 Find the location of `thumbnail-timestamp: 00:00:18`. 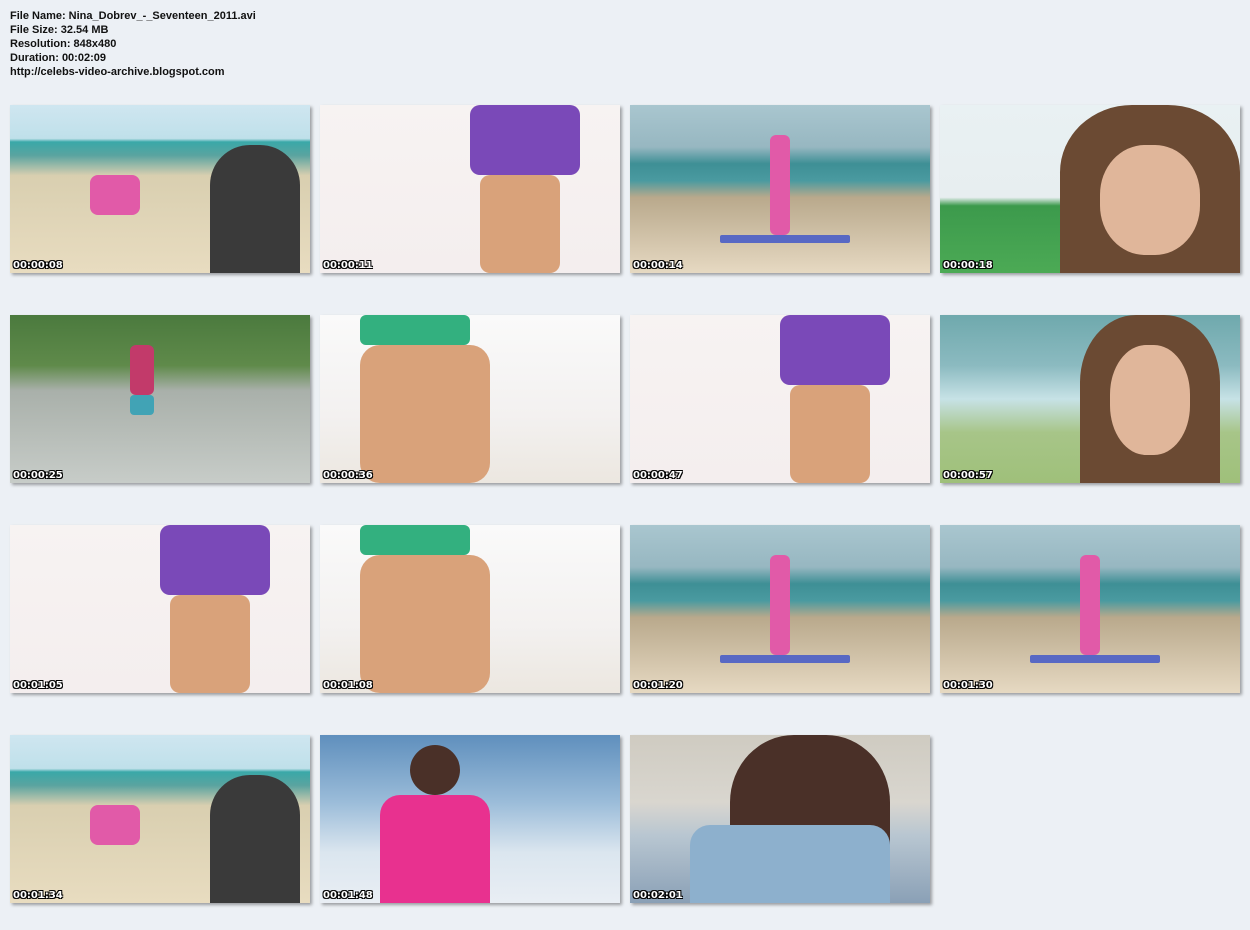

thumbnail-timestamp: 00:00:18 is located at coordinates (968, 265).